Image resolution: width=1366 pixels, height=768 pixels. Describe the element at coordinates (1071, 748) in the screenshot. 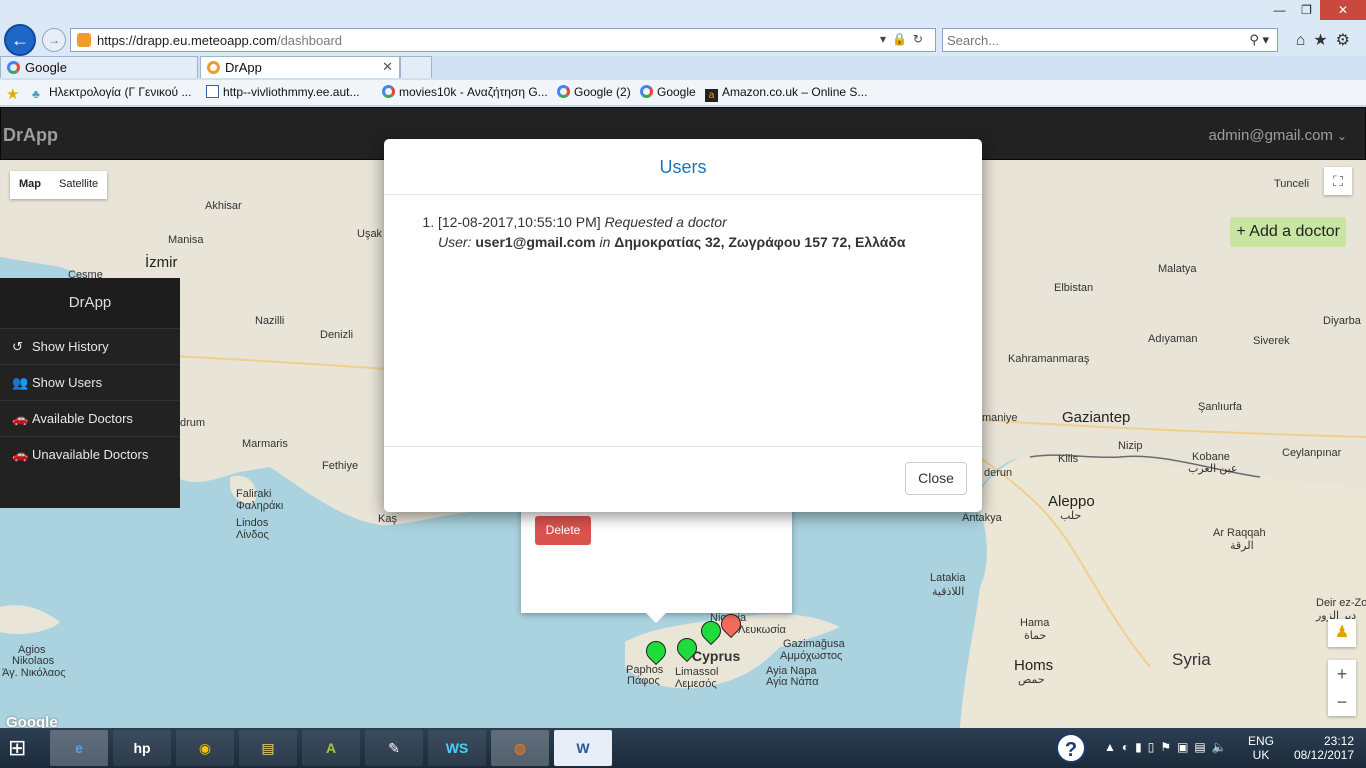

I see `help-icon: ?` at that location.